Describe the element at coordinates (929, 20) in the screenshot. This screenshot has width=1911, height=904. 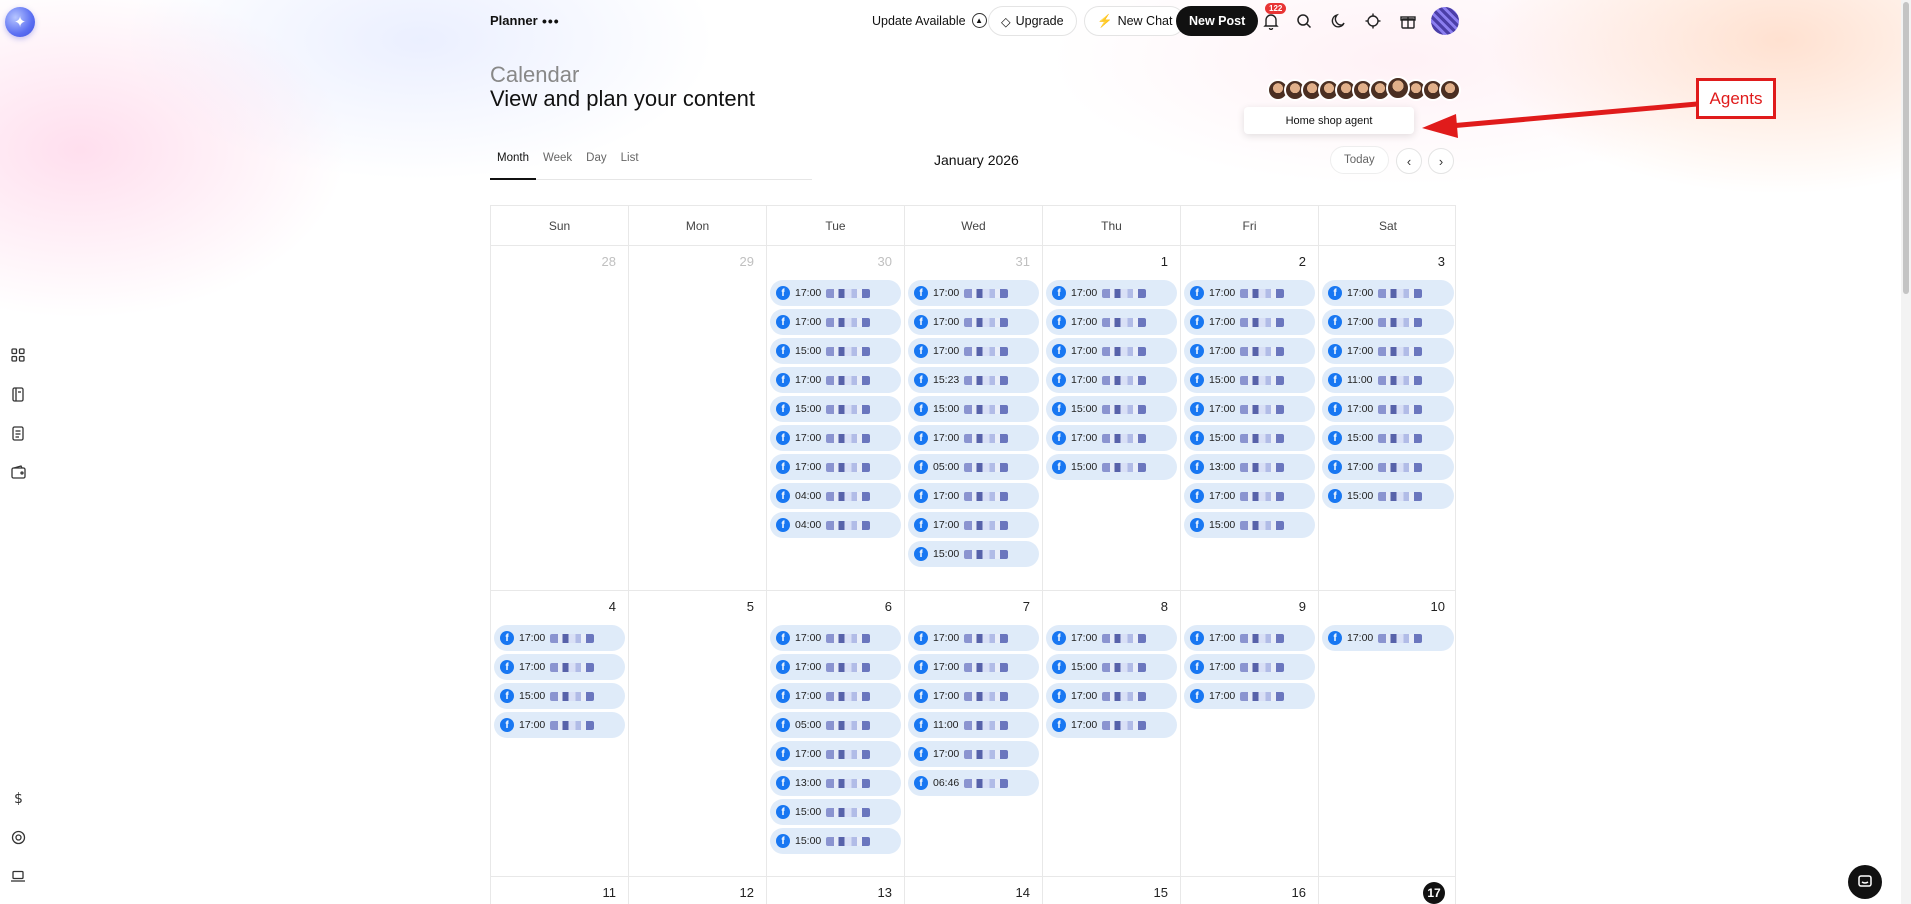
I see `update-available-button: Update Available ▲` at that location.